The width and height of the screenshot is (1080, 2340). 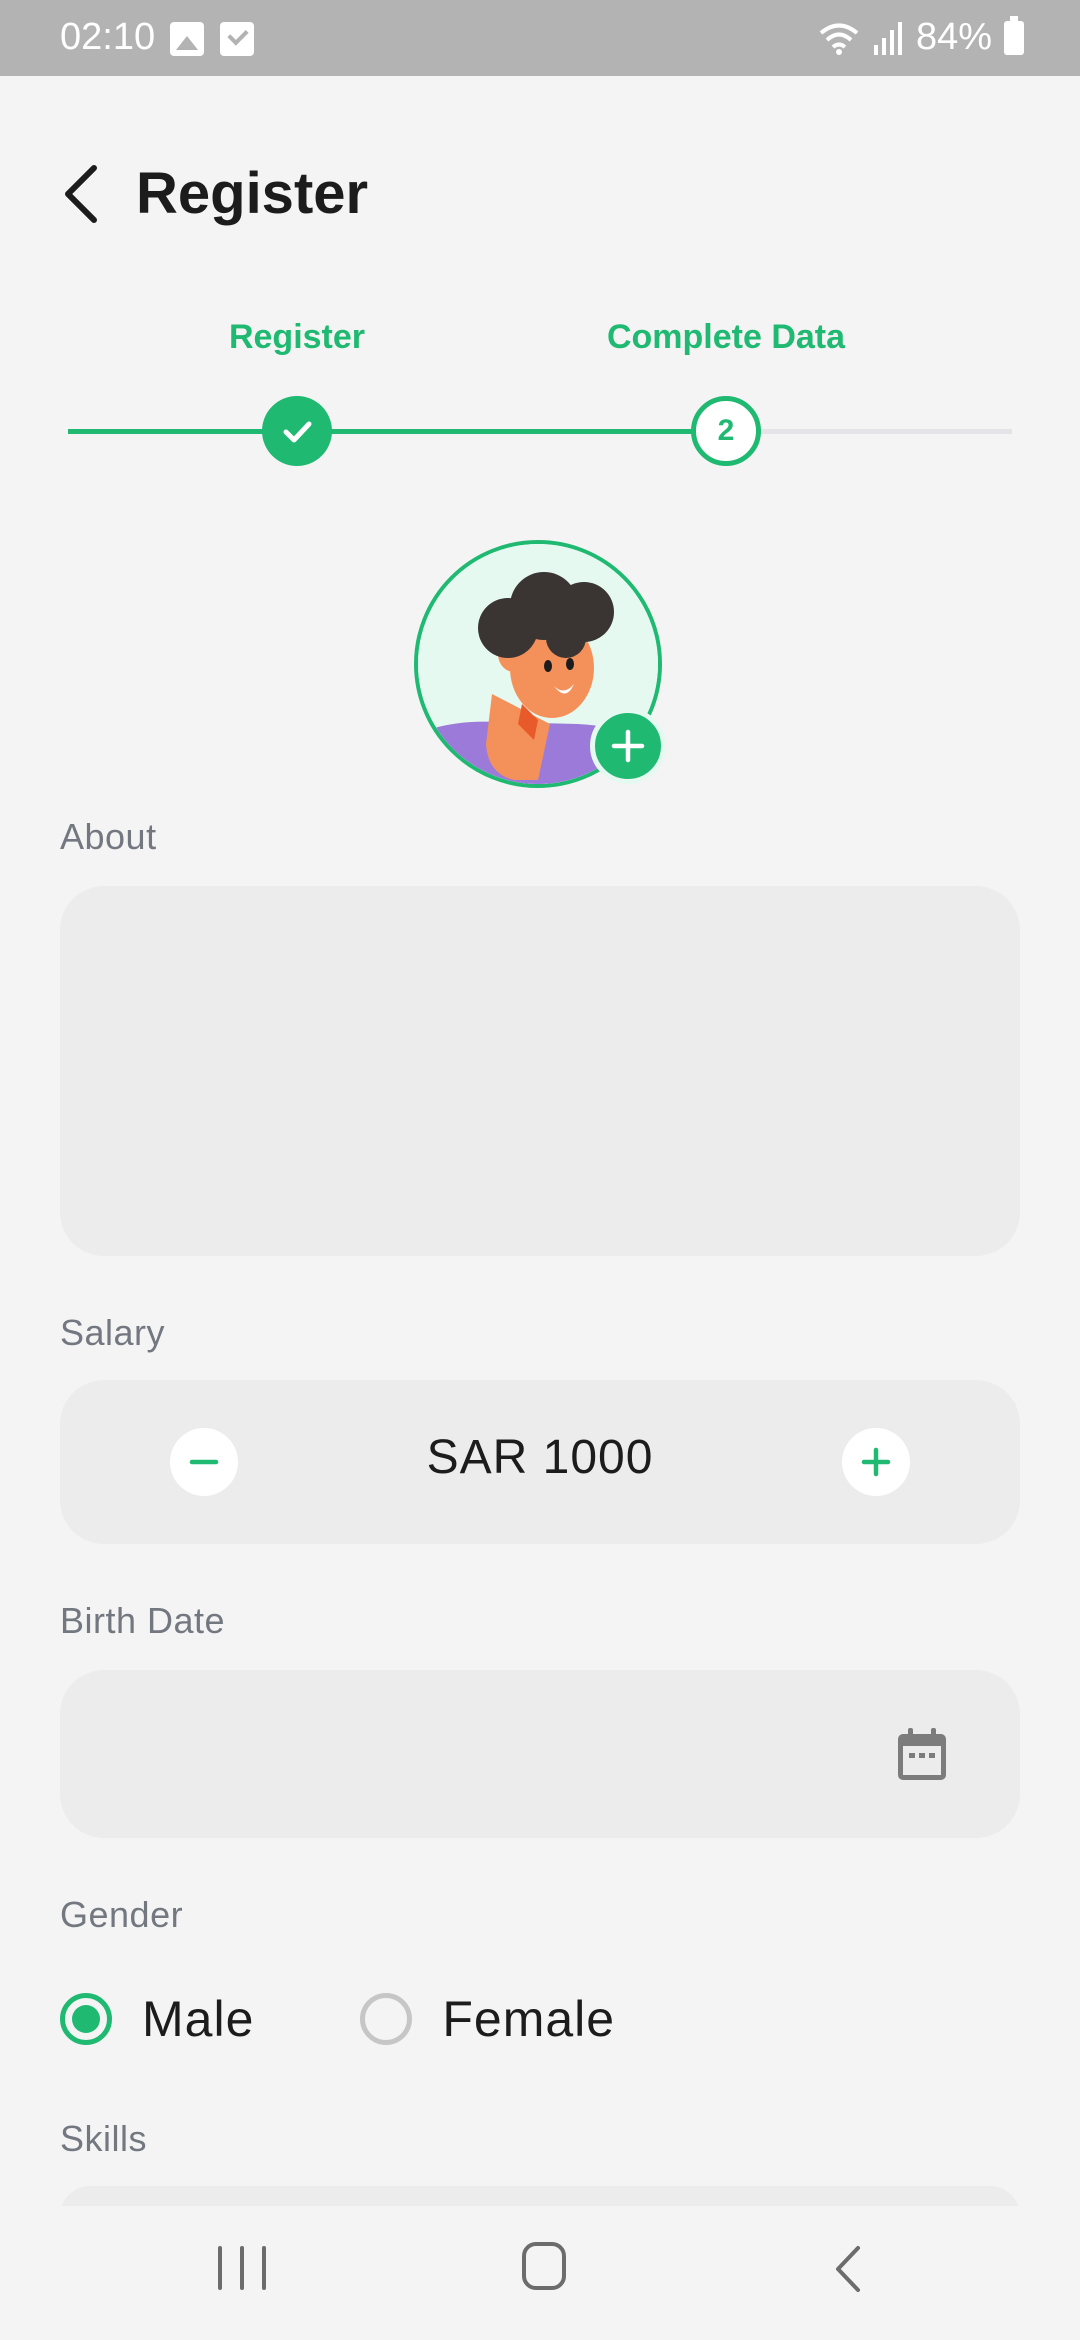 I want to click on salary-increase-button, so click(x=876, y=1462).